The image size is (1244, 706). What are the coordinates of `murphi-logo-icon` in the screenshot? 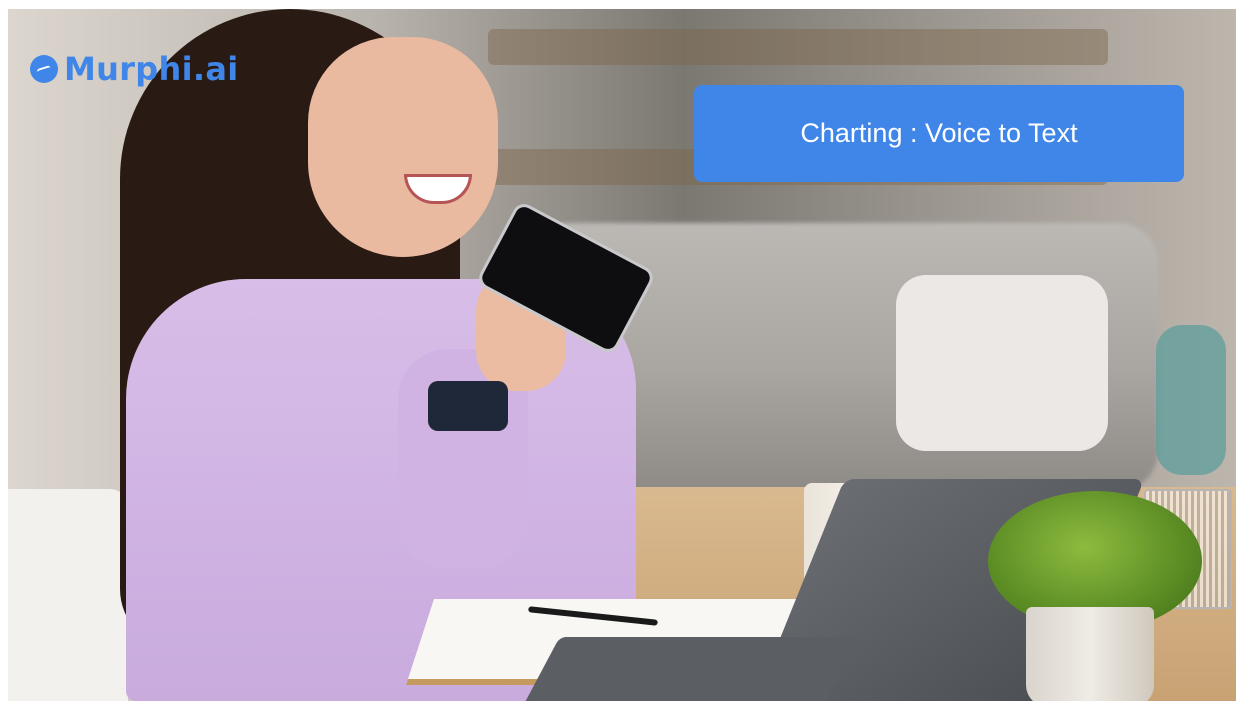 It's located at (44, 69).